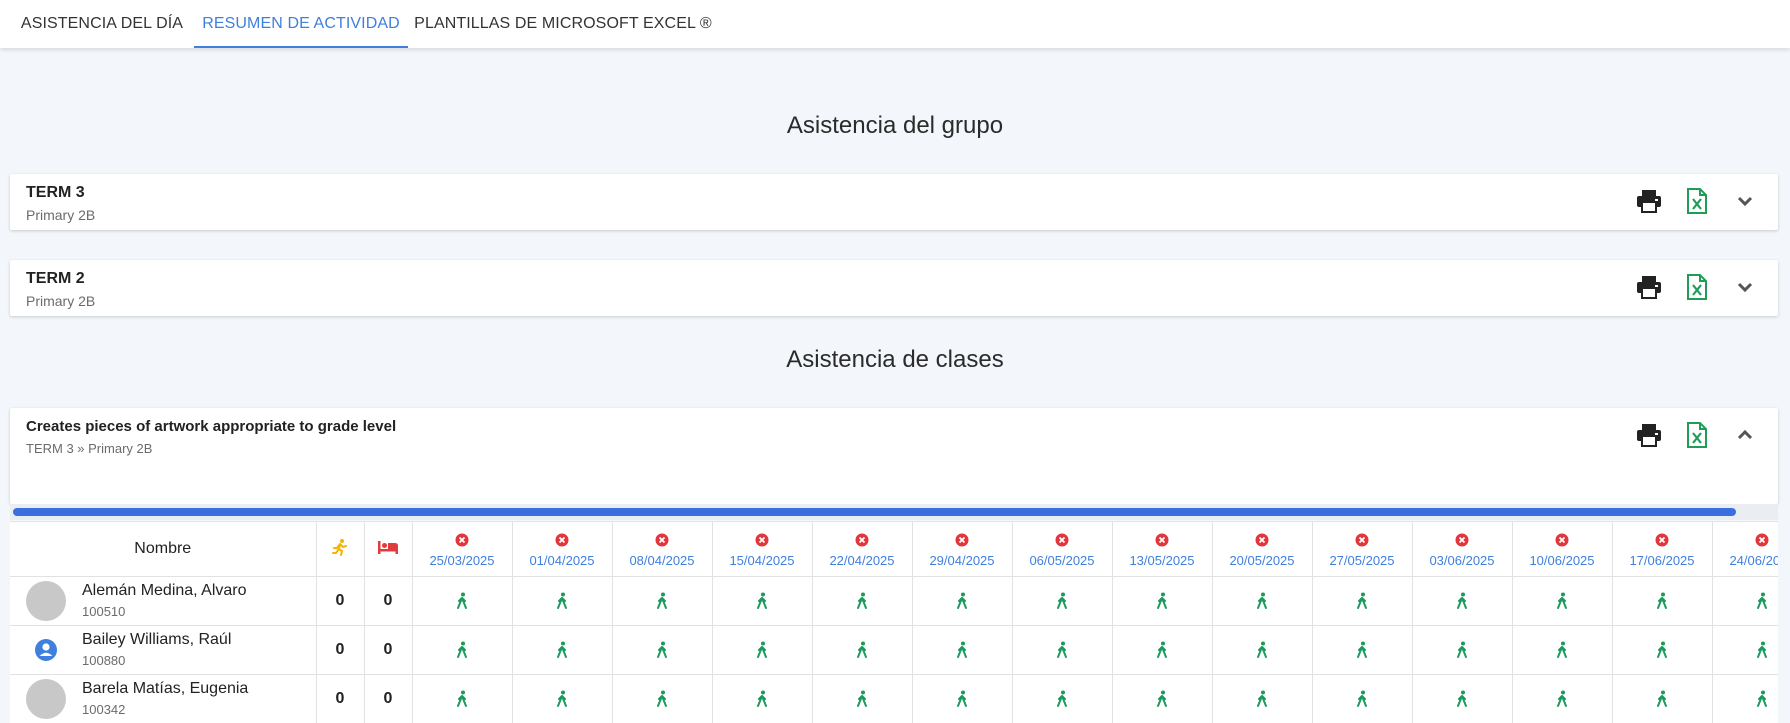 This screenshot has width=1790, height=723. I want to click on date-column-header: 06/05/2025, so click(1062, 549).